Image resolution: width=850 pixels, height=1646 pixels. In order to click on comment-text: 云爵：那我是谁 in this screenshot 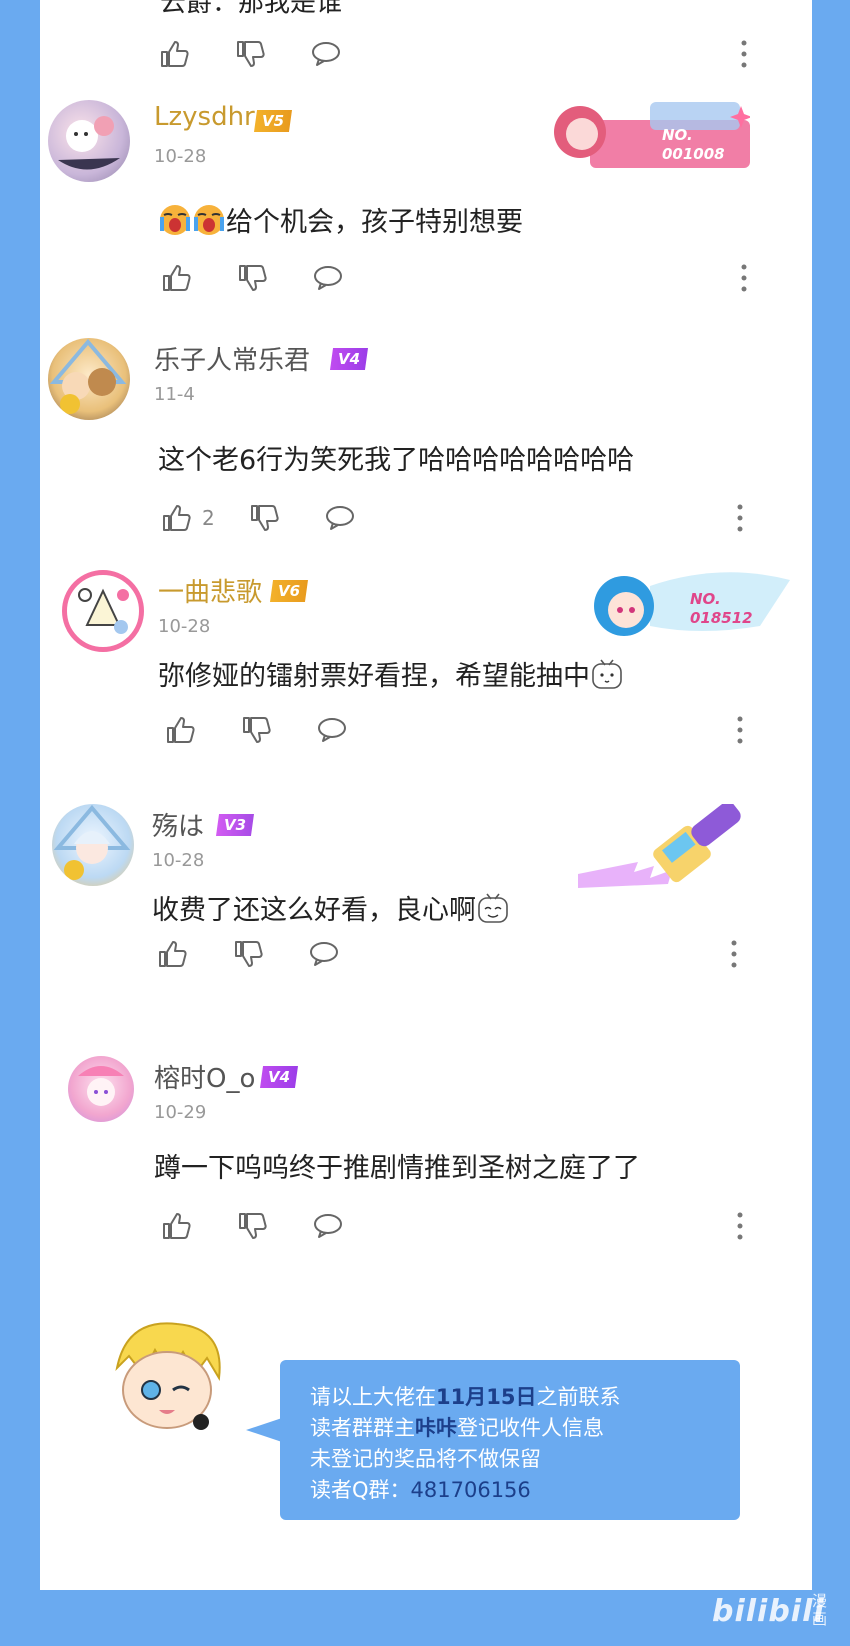, I will do `click(251, 9)`.